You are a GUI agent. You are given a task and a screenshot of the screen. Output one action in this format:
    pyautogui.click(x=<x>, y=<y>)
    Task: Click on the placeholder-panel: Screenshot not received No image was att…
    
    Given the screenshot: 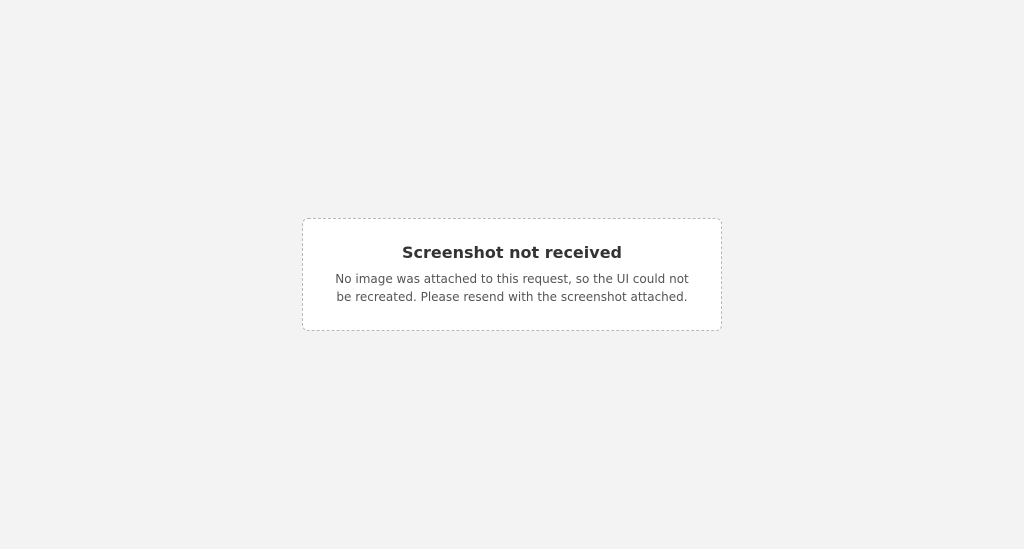 What is the action you would take?
    pyautogui.click(x=512, y=274)
    